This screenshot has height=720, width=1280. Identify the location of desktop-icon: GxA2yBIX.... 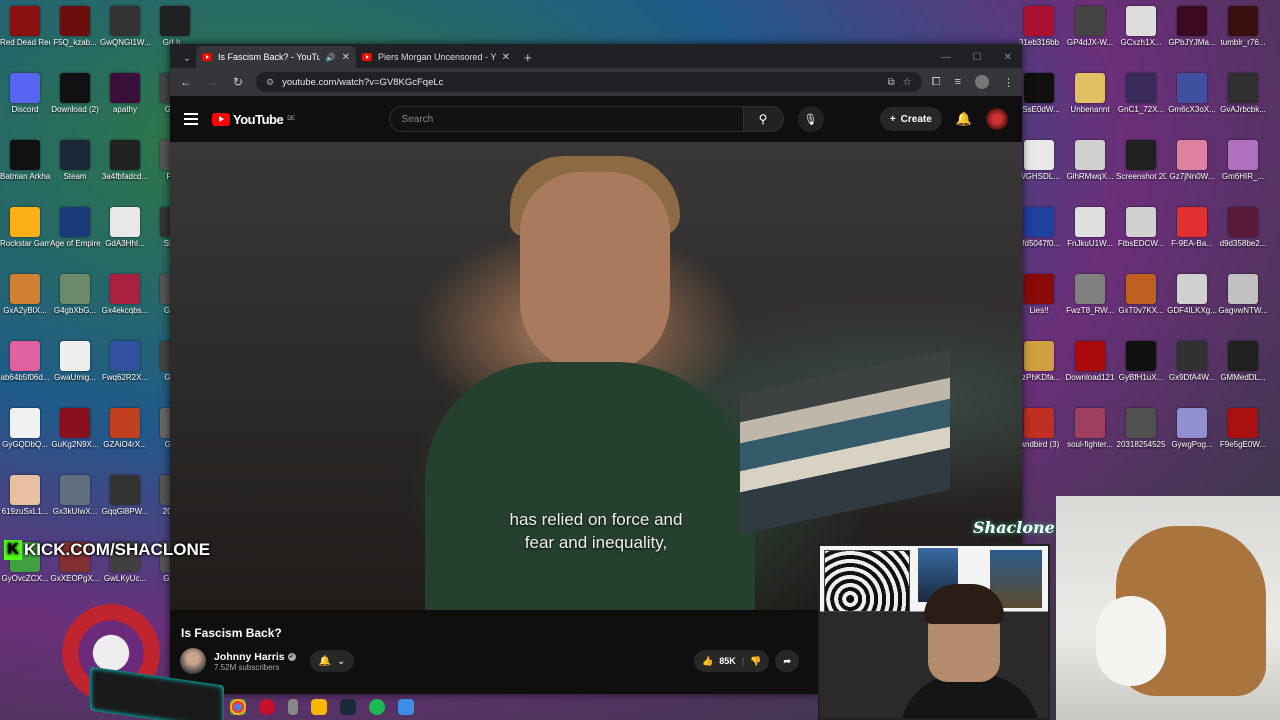
(25, 294).